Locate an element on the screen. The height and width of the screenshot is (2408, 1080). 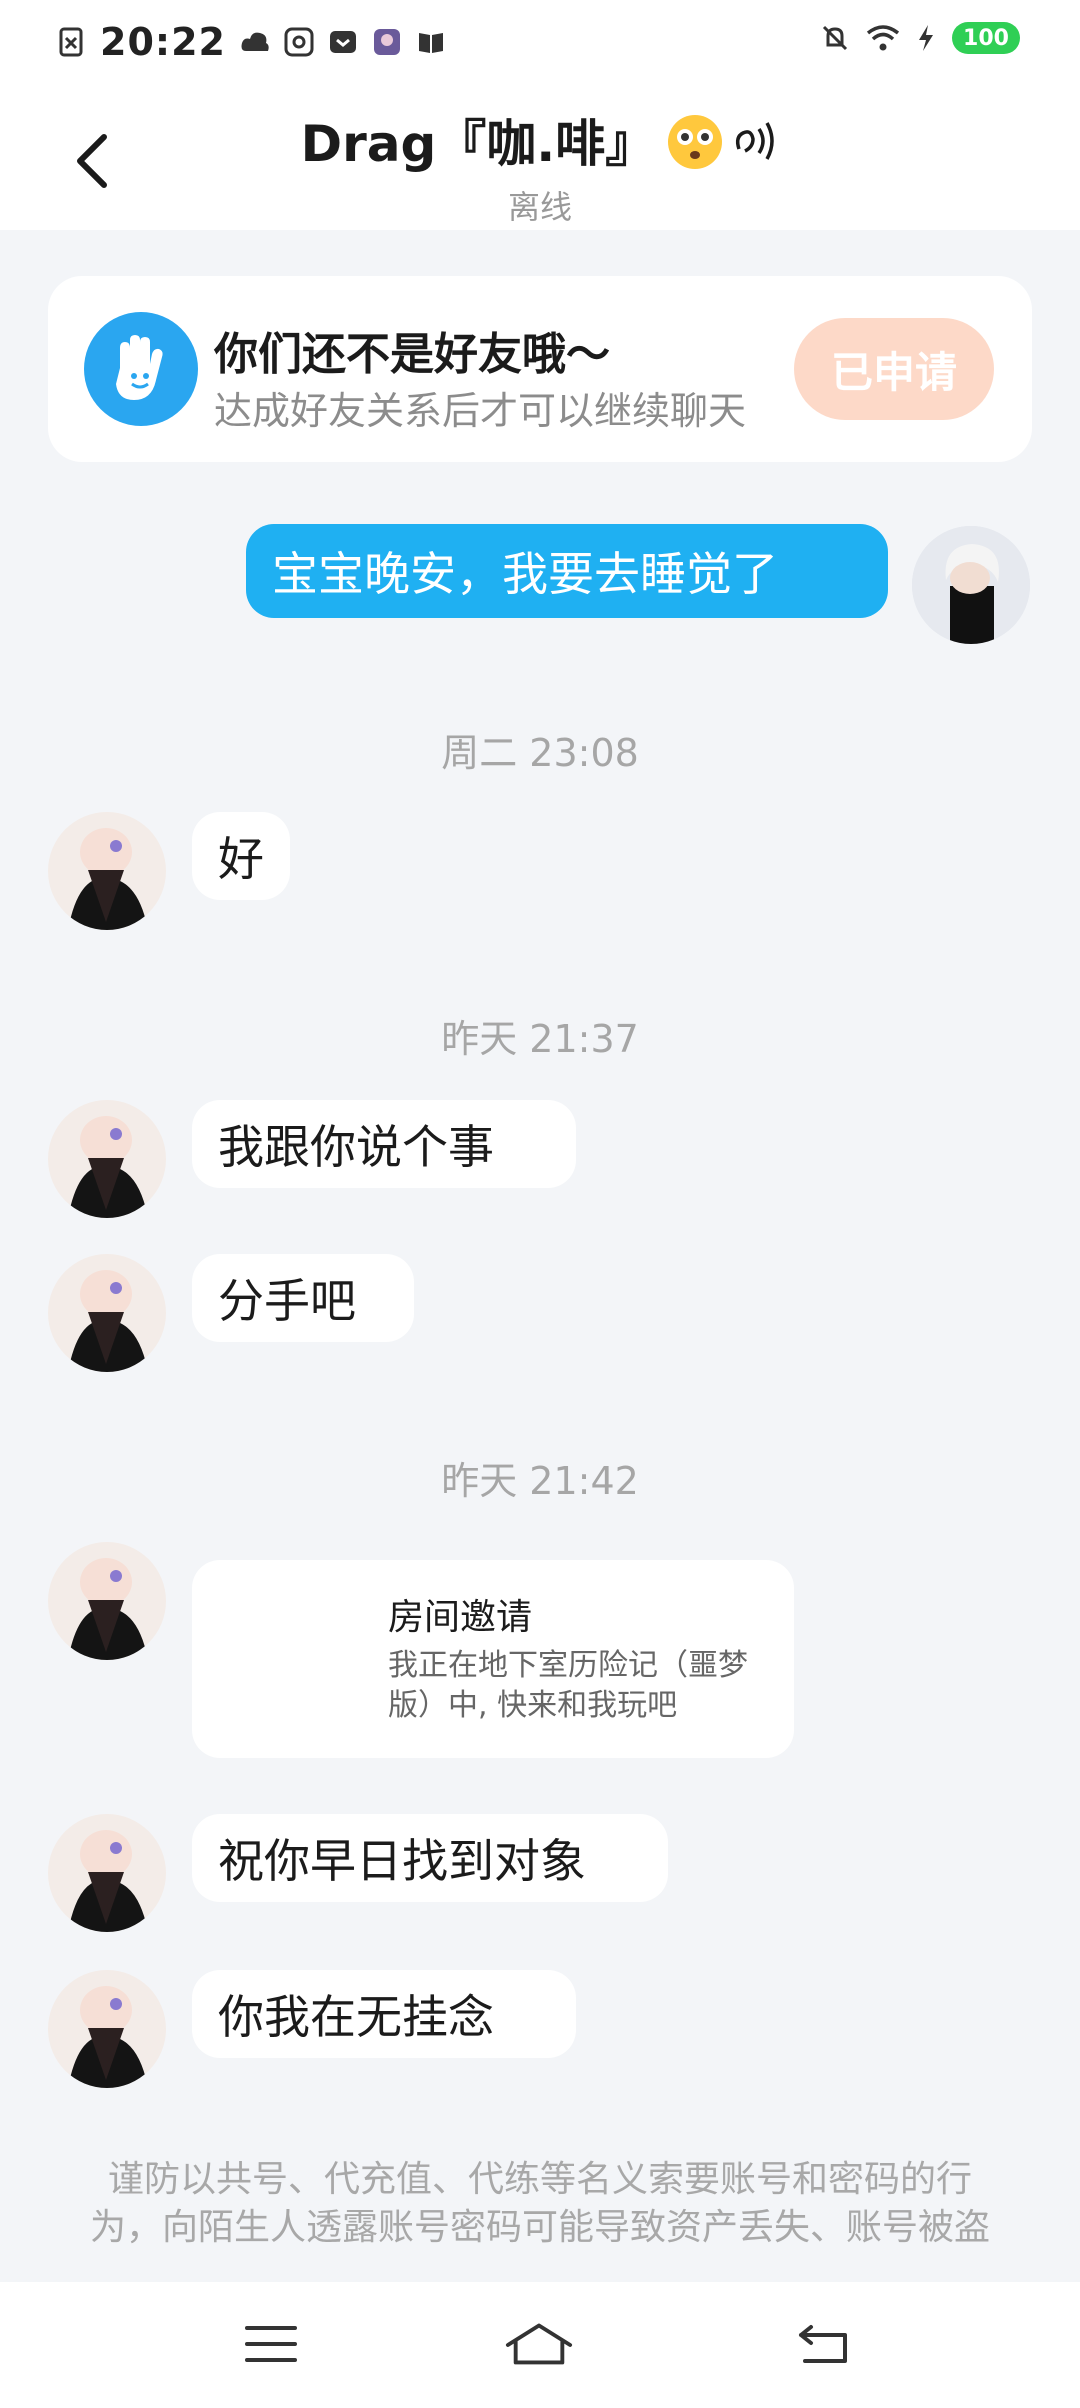
back-arrow-icon is located at coordinates (823, 2344).